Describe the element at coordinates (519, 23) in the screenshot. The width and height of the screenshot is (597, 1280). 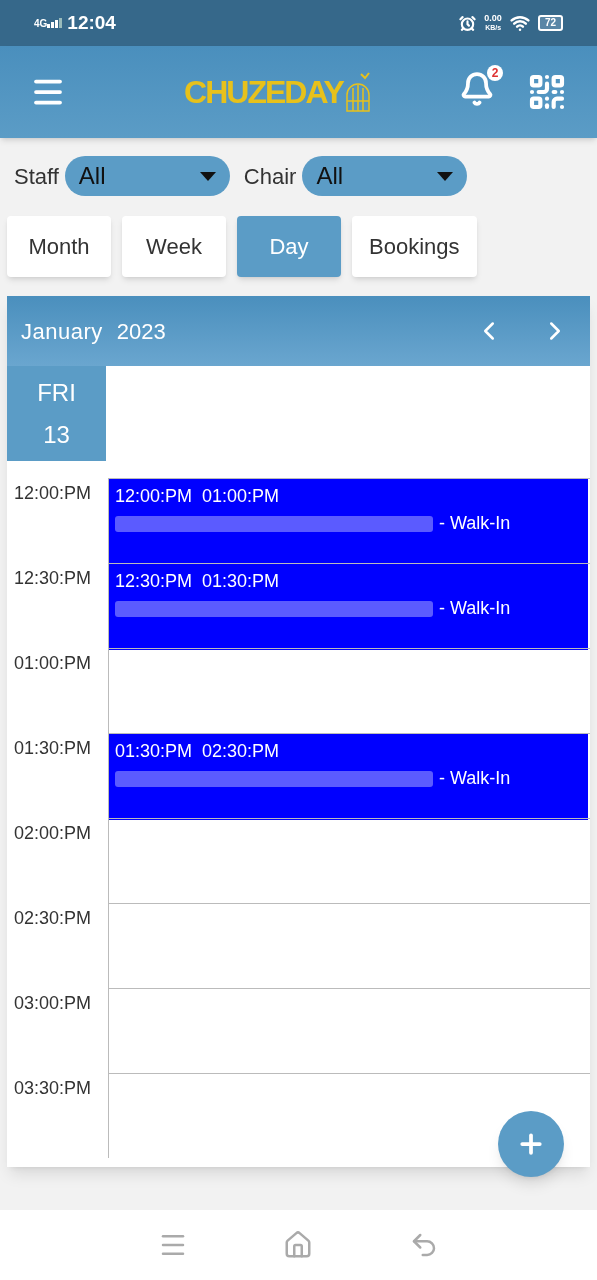
I see `wifi-icon` at that location.